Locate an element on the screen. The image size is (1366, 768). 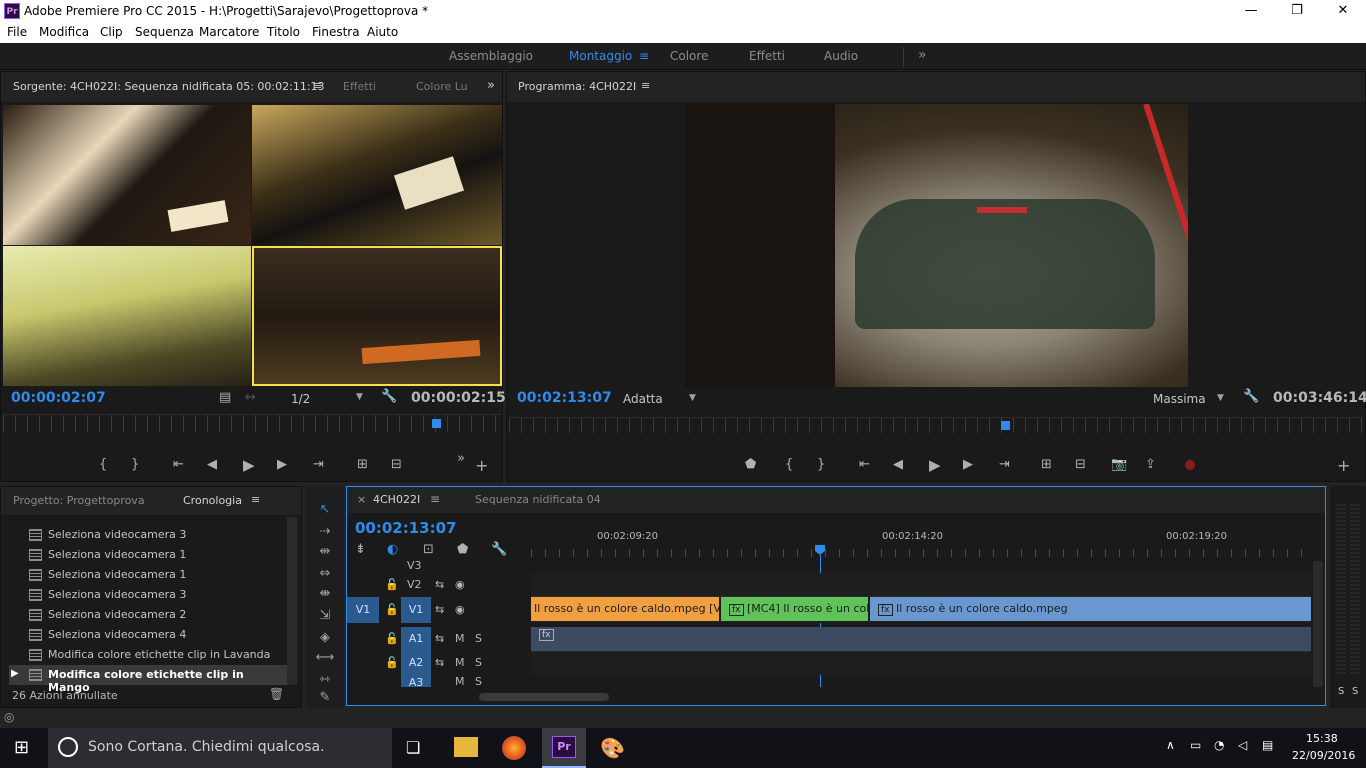
extract-button: ⊟ is located at coordinates (1080, 465).